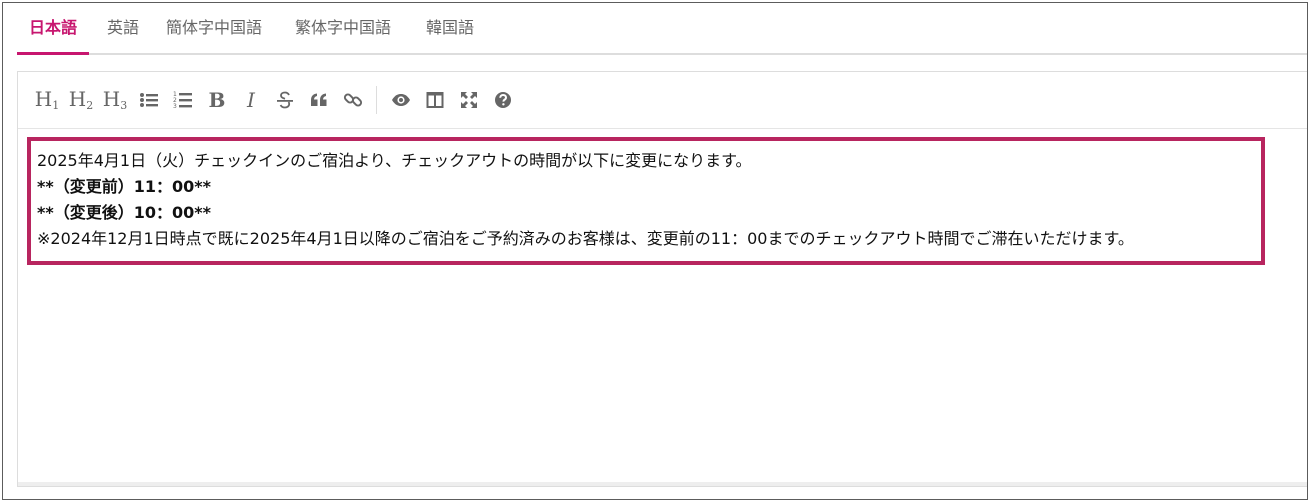  Describe the element at coordinates (123, 28) in the screenshot. I see `tab-english: 英語` at that location.